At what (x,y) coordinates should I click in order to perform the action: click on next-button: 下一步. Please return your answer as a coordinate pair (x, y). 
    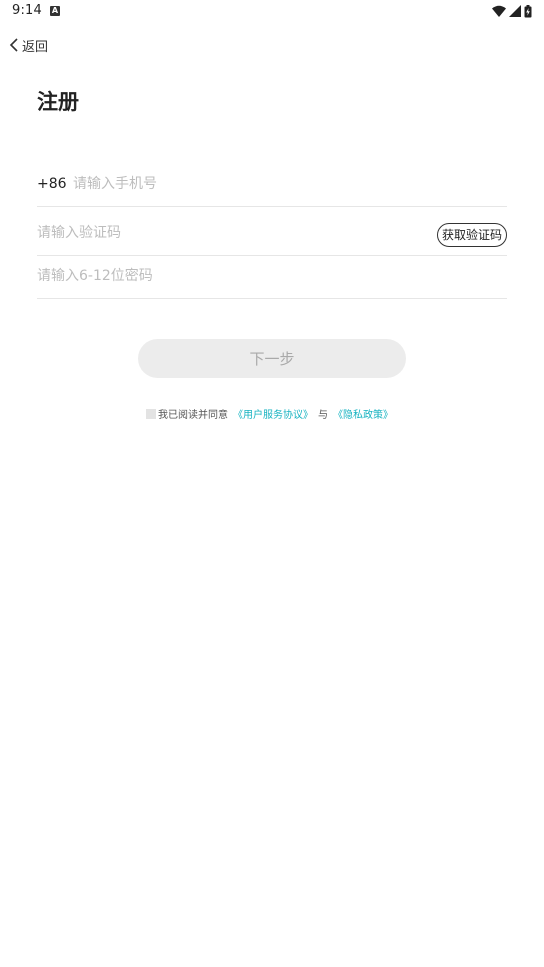
    Looking at the image, I should click on (272, 358).